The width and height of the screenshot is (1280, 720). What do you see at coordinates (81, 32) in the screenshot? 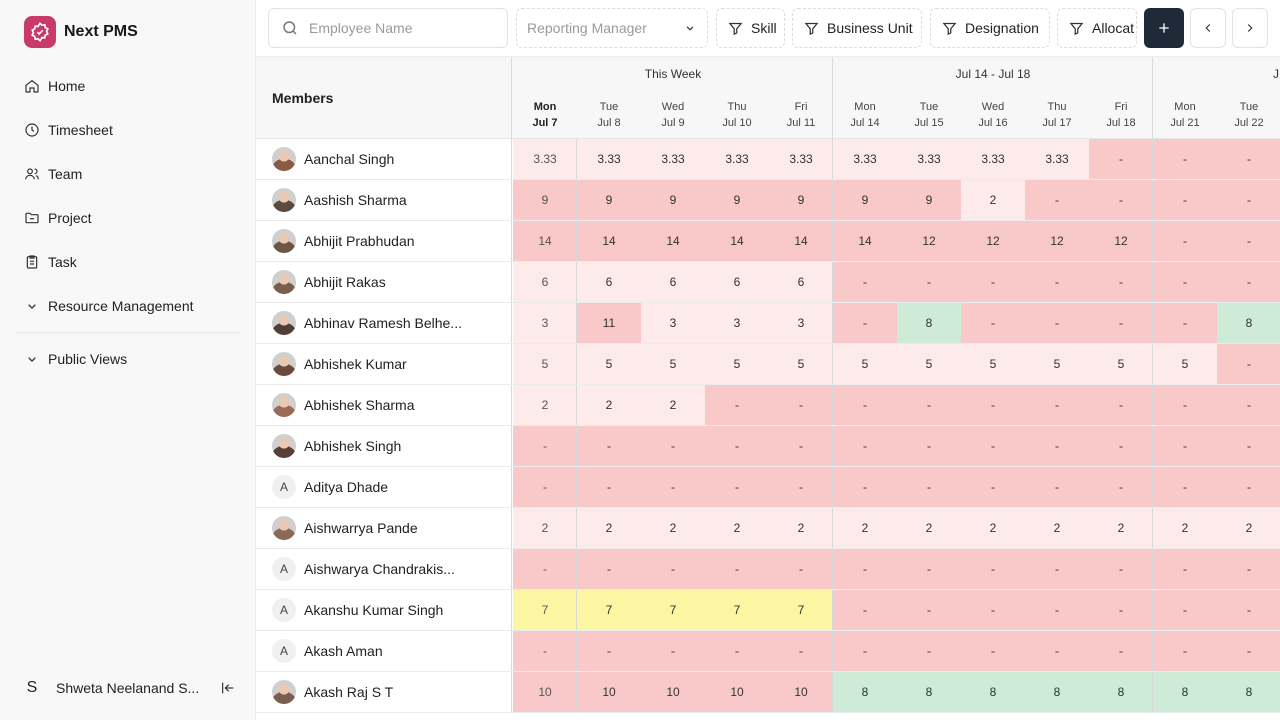
I see `brand: Next PMS` at bounding box center [81, 32].